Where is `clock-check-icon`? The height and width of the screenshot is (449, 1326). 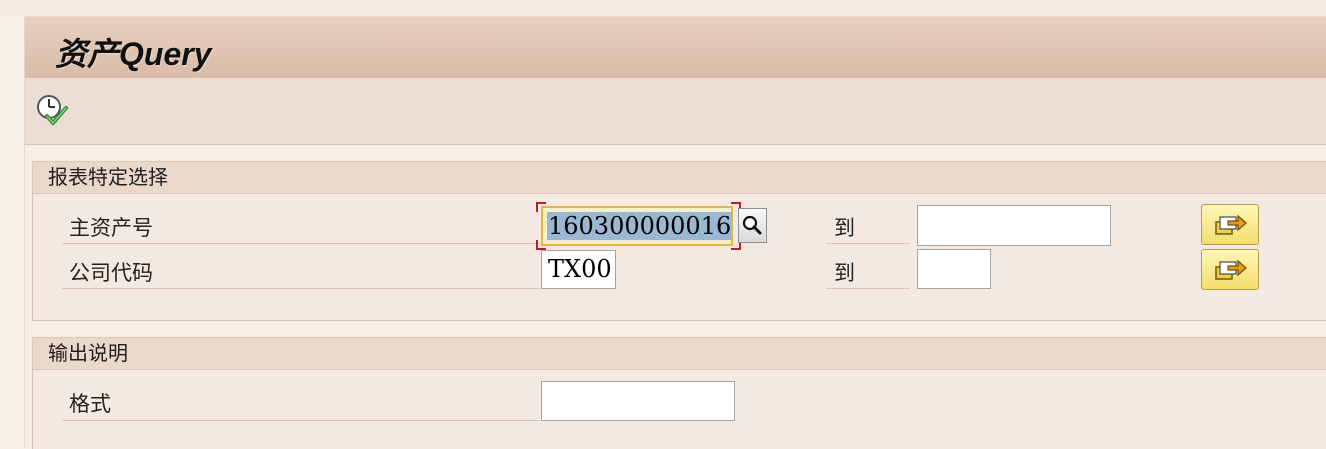 clock-check-icon is located at coordinates (52, 110).